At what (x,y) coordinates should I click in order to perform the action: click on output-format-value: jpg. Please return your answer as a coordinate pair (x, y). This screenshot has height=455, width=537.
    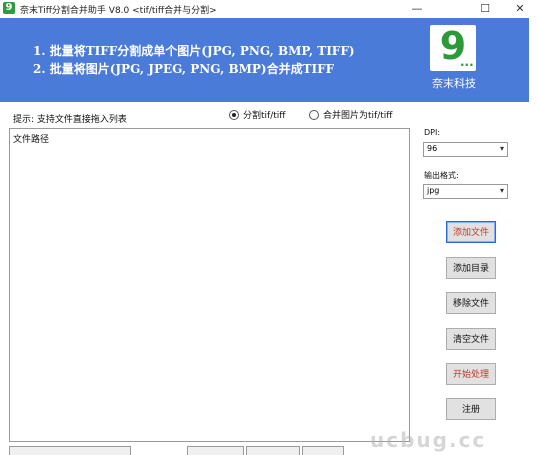
    Looking at the image, I should click on (433, 190).